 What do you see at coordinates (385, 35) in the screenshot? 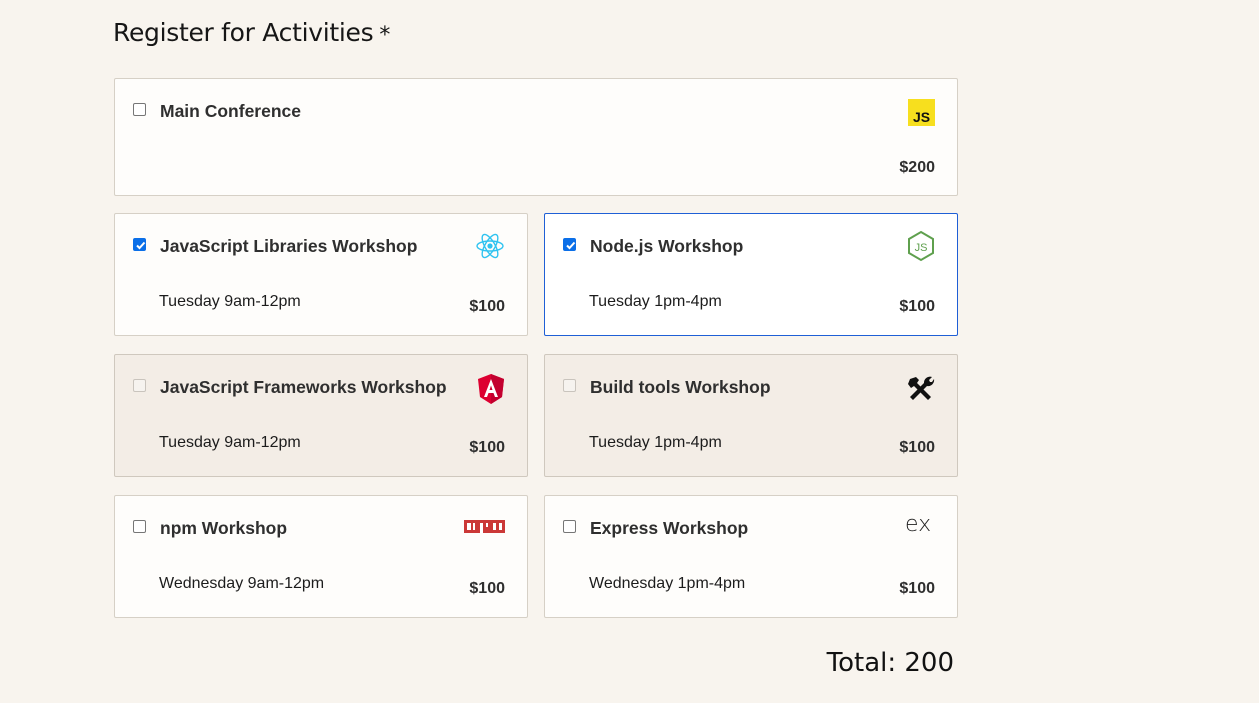
I see `required-asterisk: *` at bounding box center [385, 35].